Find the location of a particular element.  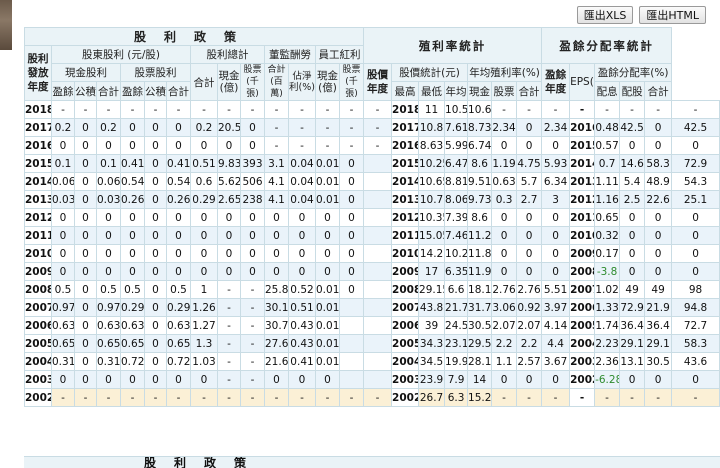

table-cell: 94.8 is located at coordinates (695, 307).